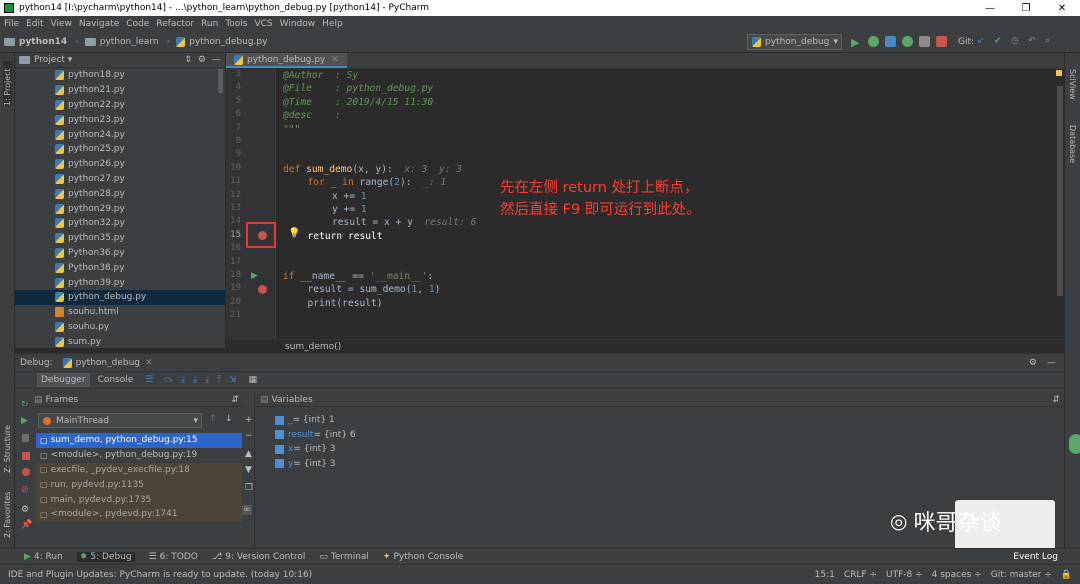 The width and height of the screenshot is (1080, 584). What do you see at coordinates (249, 436) in the screenshot?
I see `remove-watch-icon: −` at bounding box center [249, 436].